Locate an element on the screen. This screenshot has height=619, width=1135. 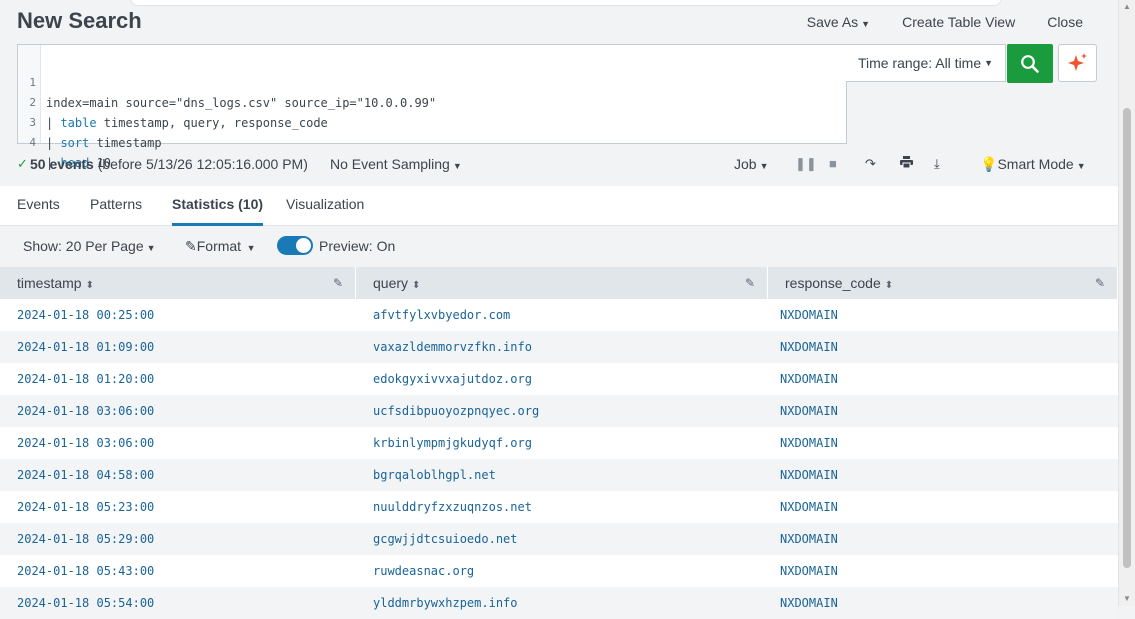
column-header-query: query ⬍ ✎ is located at coordinates (562, 283).